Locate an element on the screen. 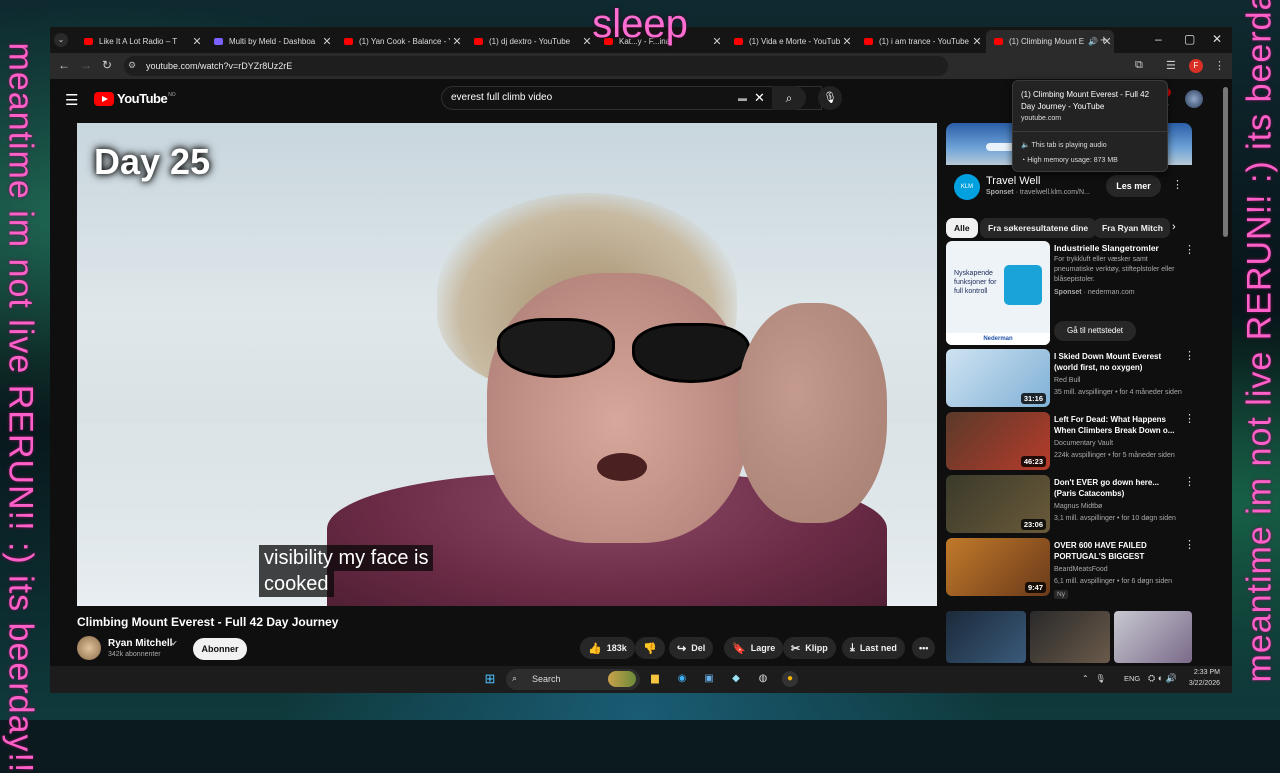 The image size is (1280, 773). chrome-menu-icon: ⋮ is located at coordinates (1219, 65).